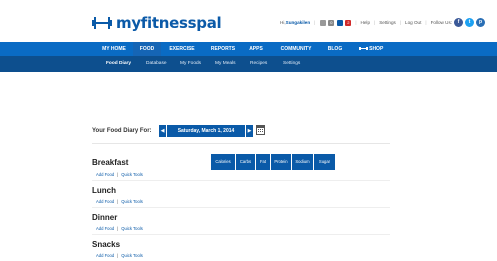 This screenshot has width=497, height=261. Describe the element at coordinates (365, 22) in the screenshot. I see `help-link: Help` at that location.